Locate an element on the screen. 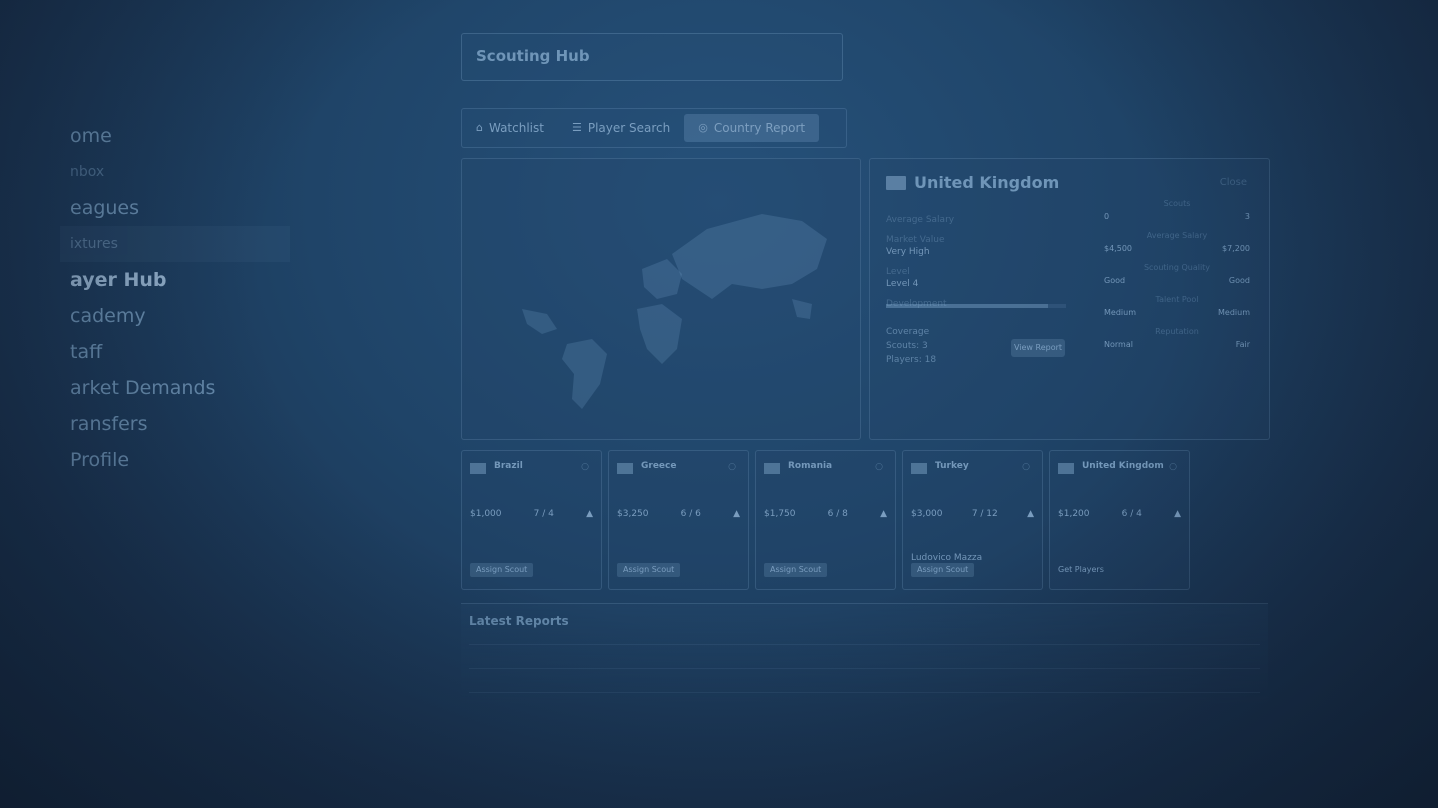 The height and width of the screenshot is (808, 1438). tab-label: Watchlist is located at coordinates (516, 128).